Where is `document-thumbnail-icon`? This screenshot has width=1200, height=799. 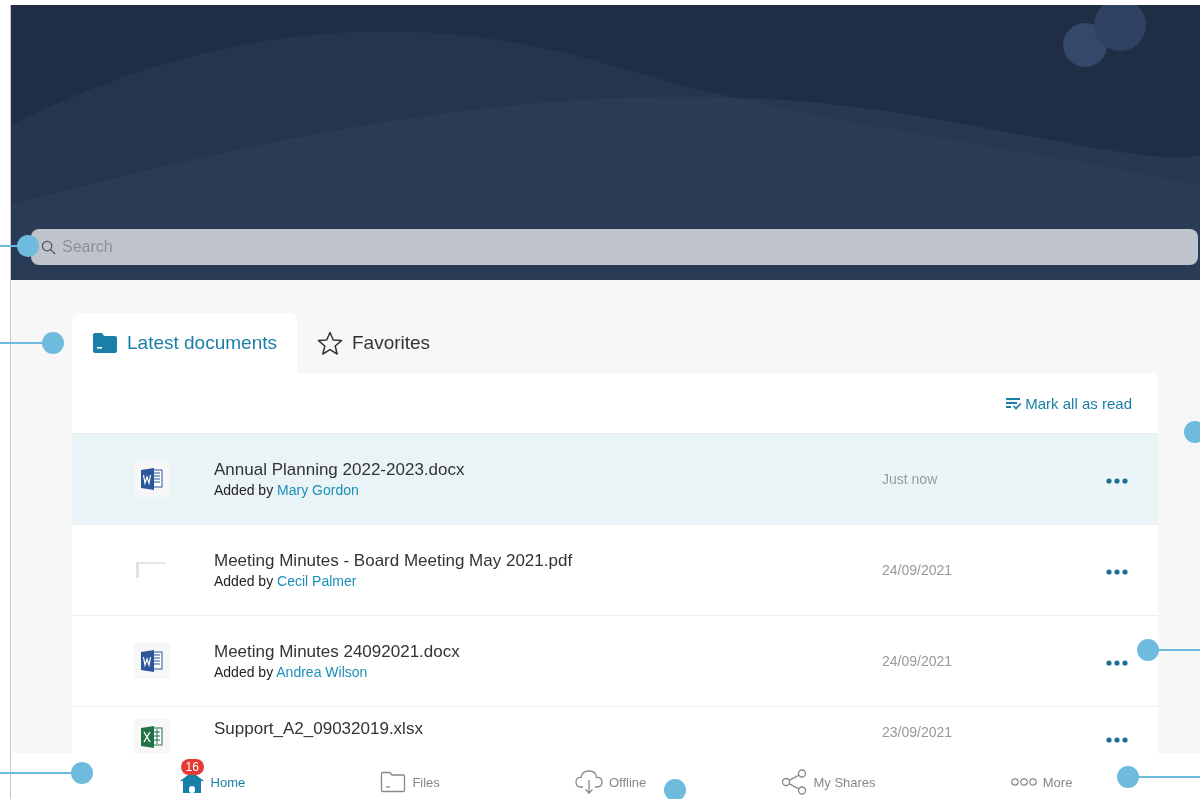 document-thumbnail-icon is located at coordinates (151, 570).